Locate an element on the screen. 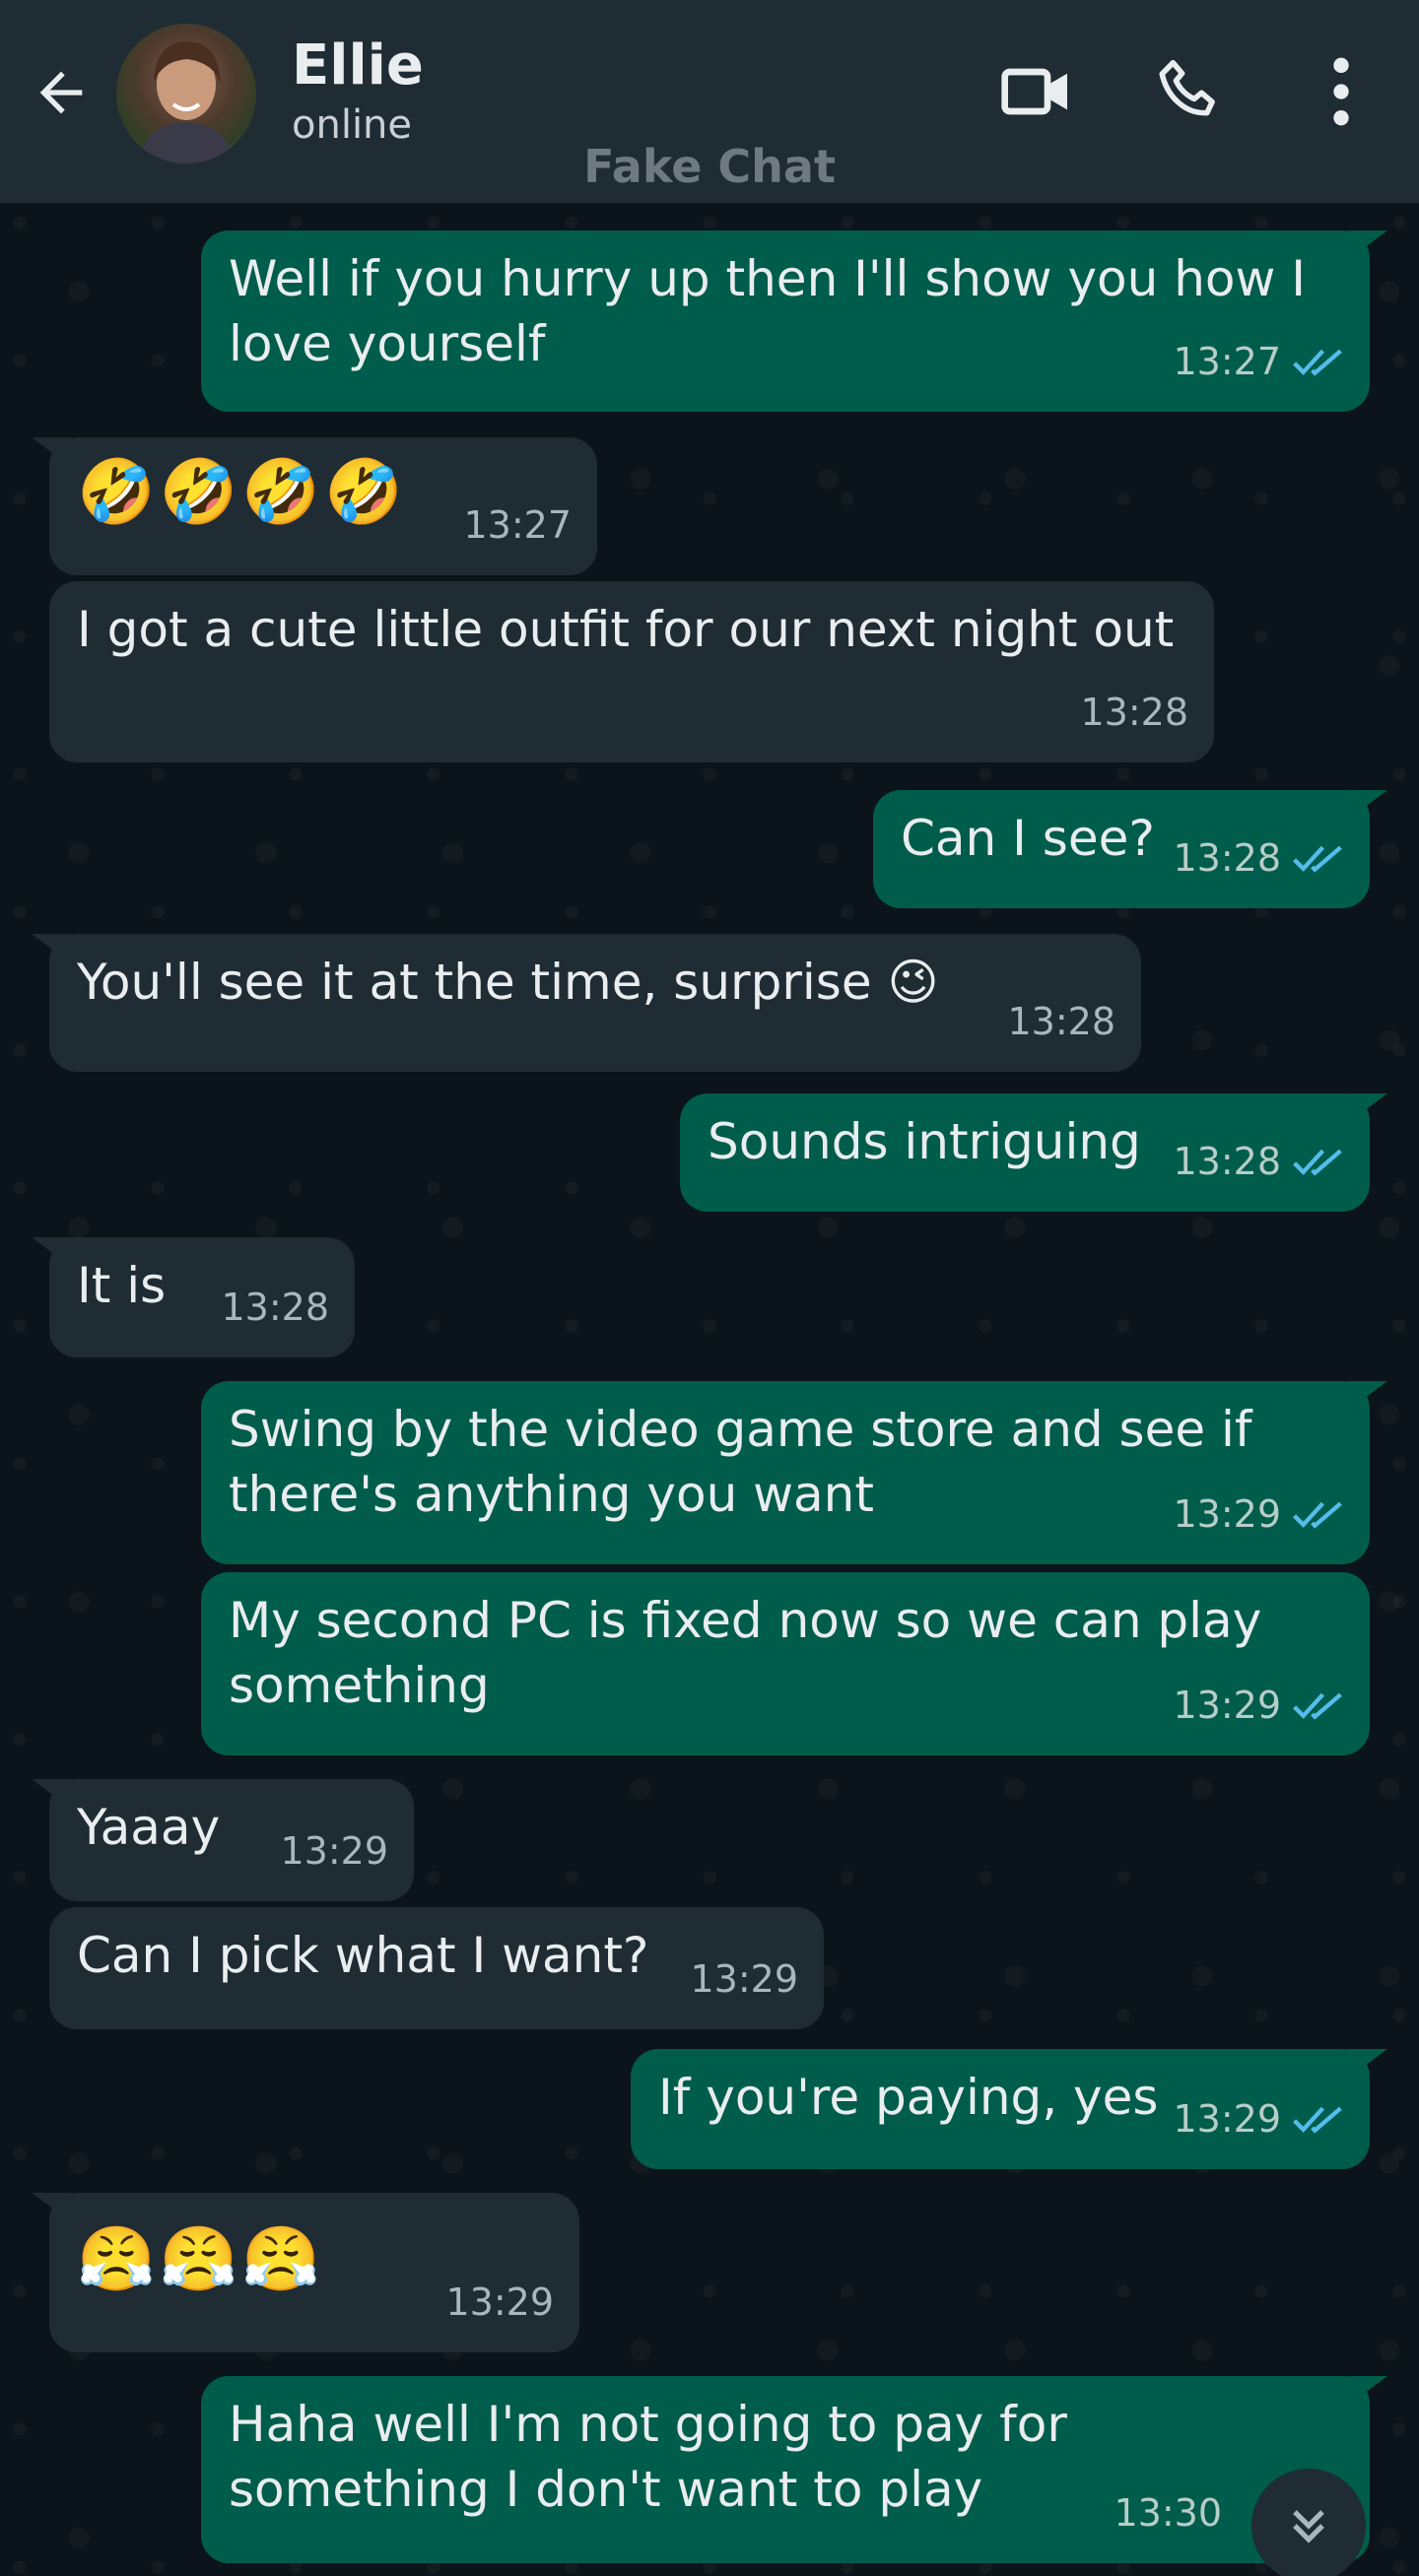 This screenshot has width=1419, height=2576. chat-header: Ellie online Fake Chat is located at coordinates (709, 102).